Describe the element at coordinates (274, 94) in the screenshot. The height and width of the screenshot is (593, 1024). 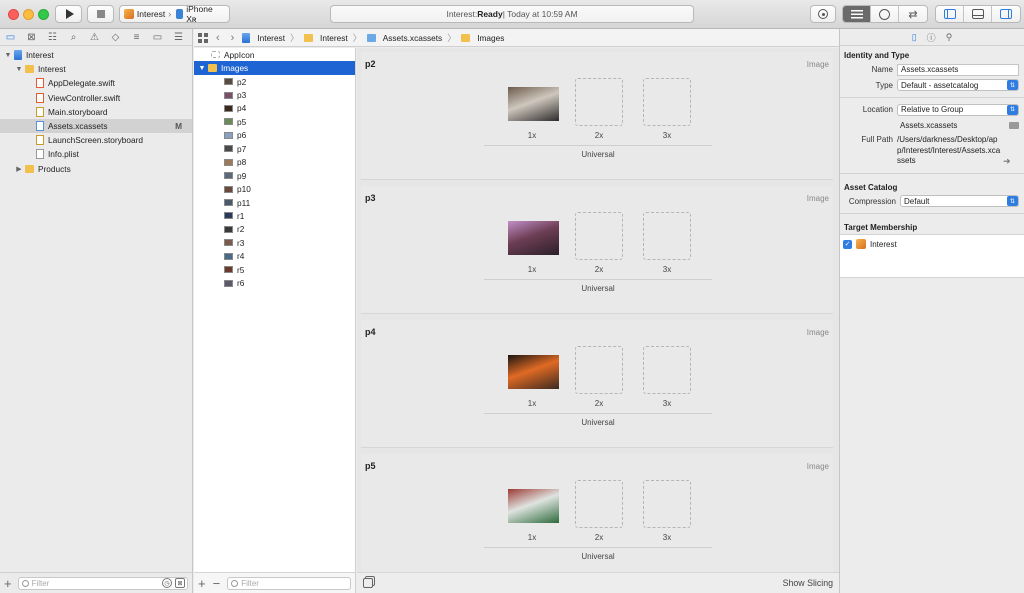
I see `asset-item: p3` at that location.